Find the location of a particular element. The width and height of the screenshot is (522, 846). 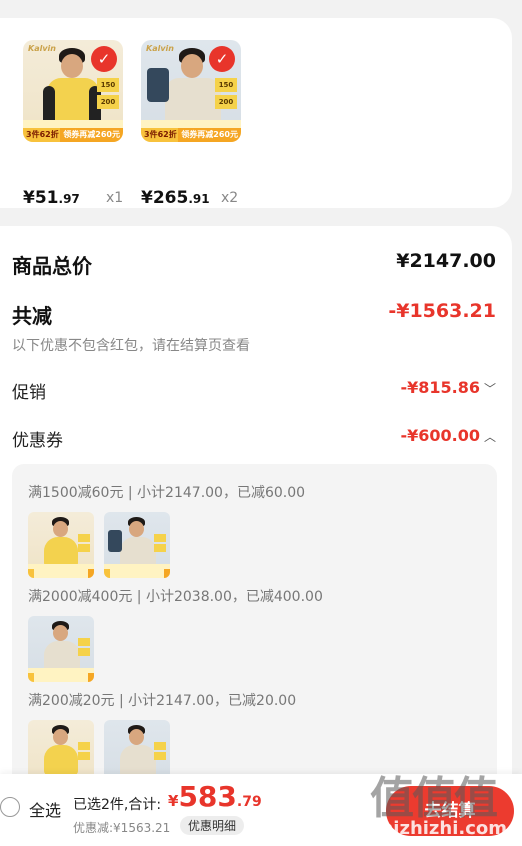

discount-value: -¥1563.21 is located at coordinates (442, 311).